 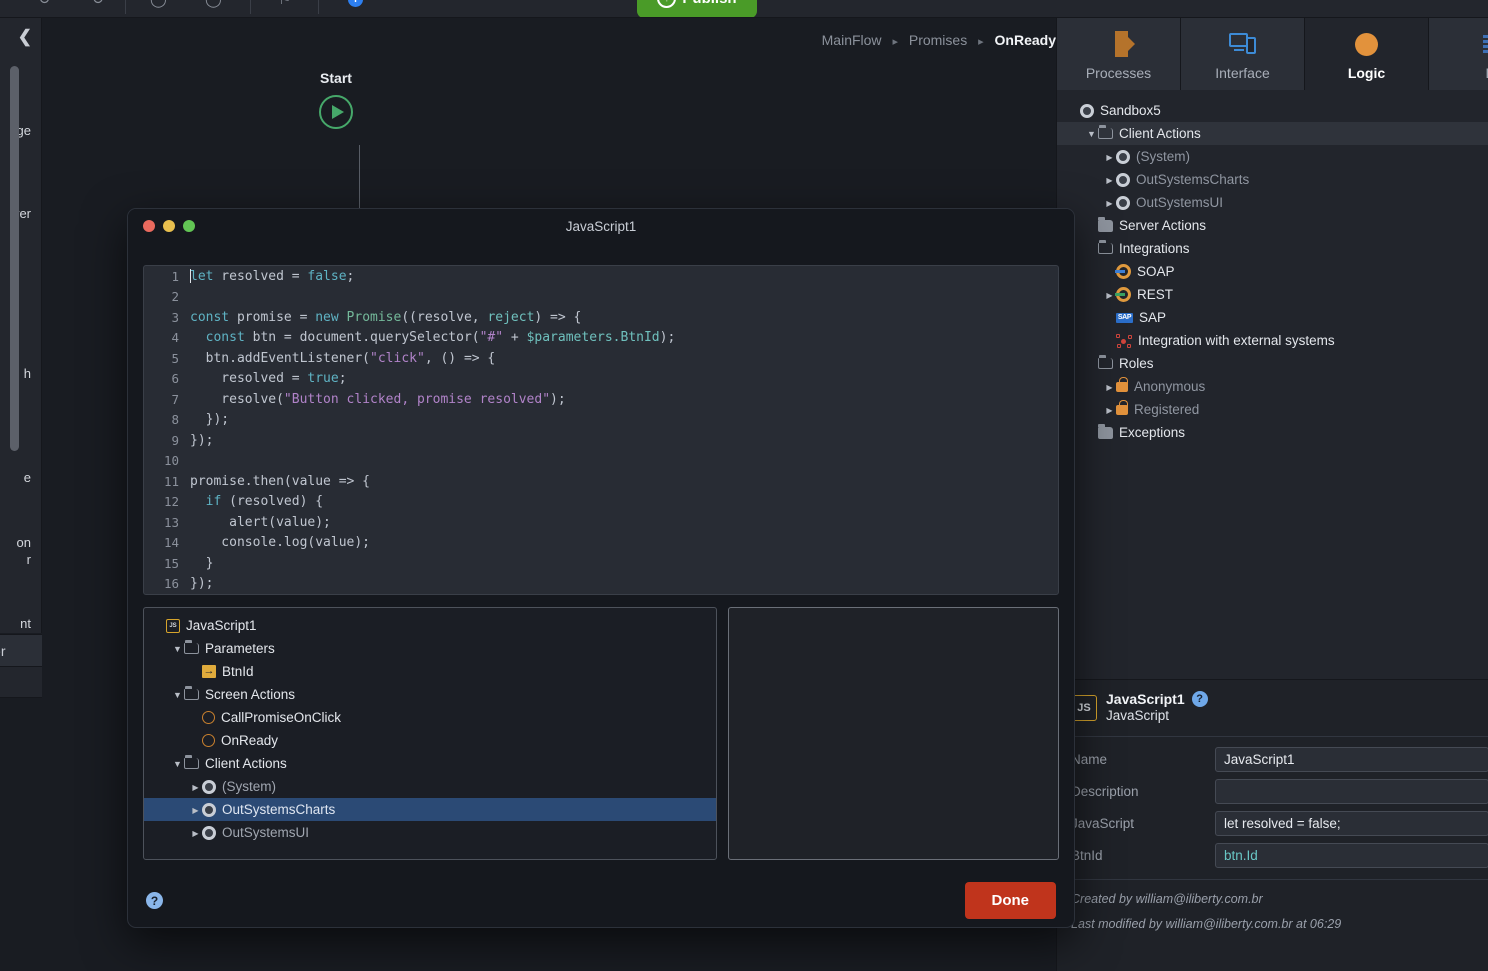 What do you see at coordinates (1025, 40) in the screenshot?
I see `breadcrumb-item-onready: OnReady` at bounding box center [1025, 40].